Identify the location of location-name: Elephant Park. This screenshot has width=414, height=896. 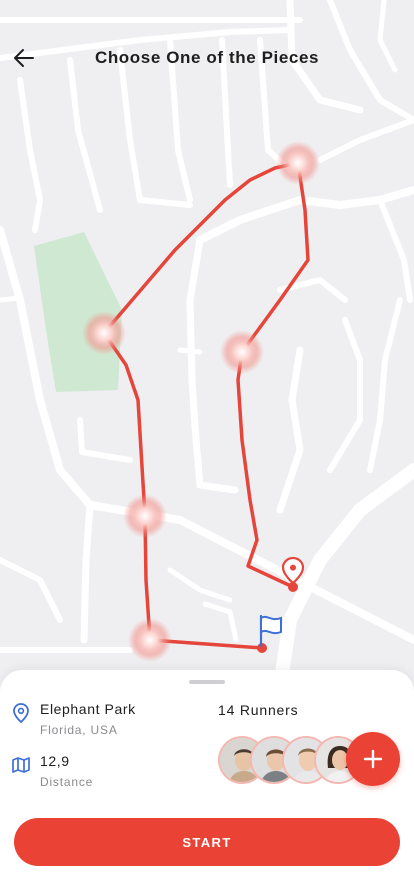
(88, 709).